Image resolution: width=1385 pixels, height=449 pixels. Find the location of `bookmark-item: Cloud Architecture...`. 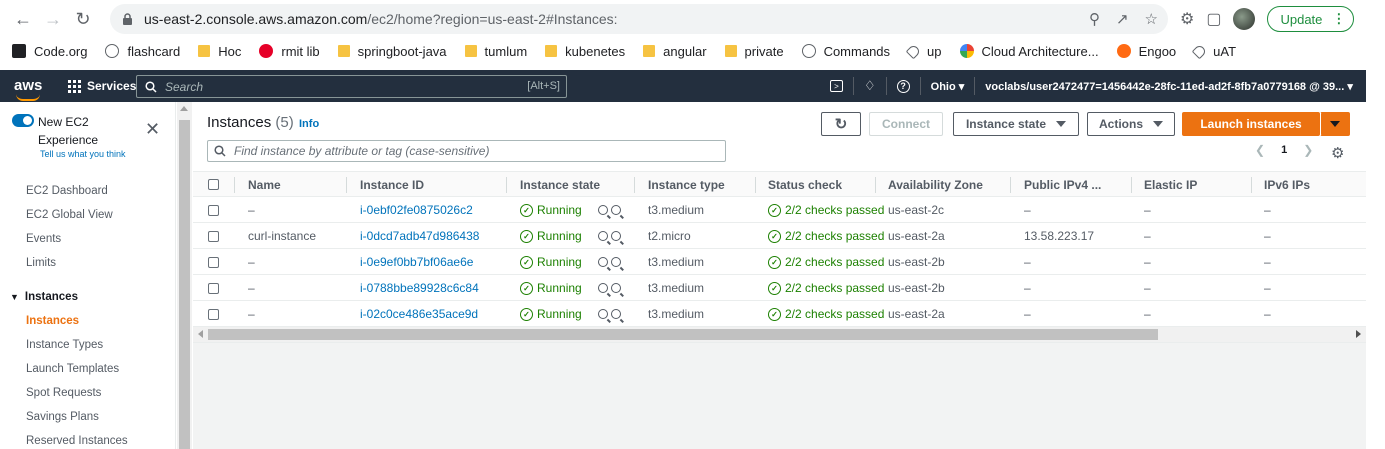

bookmark-item: Cloud Architecture... is located at coordinates (1029, 51).